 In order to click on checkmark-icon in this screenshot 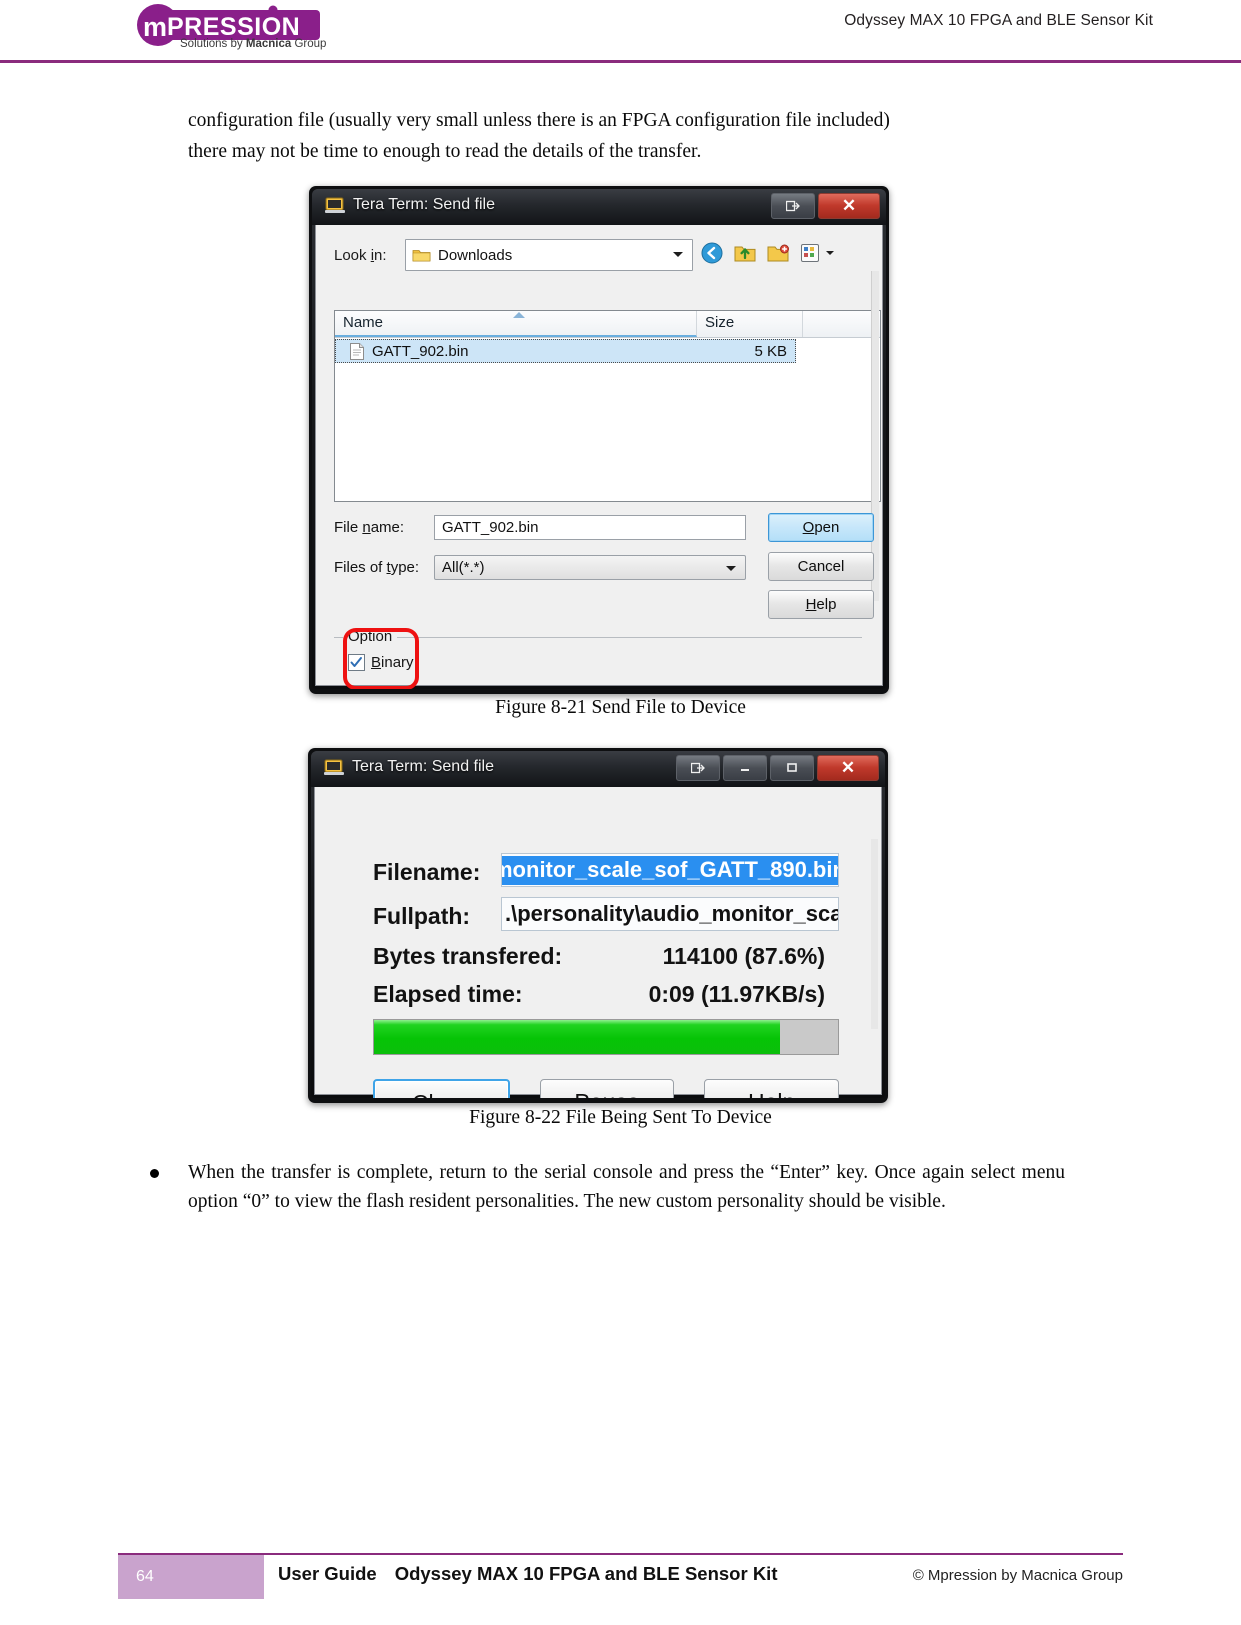, I will do `click(356, 662)`.